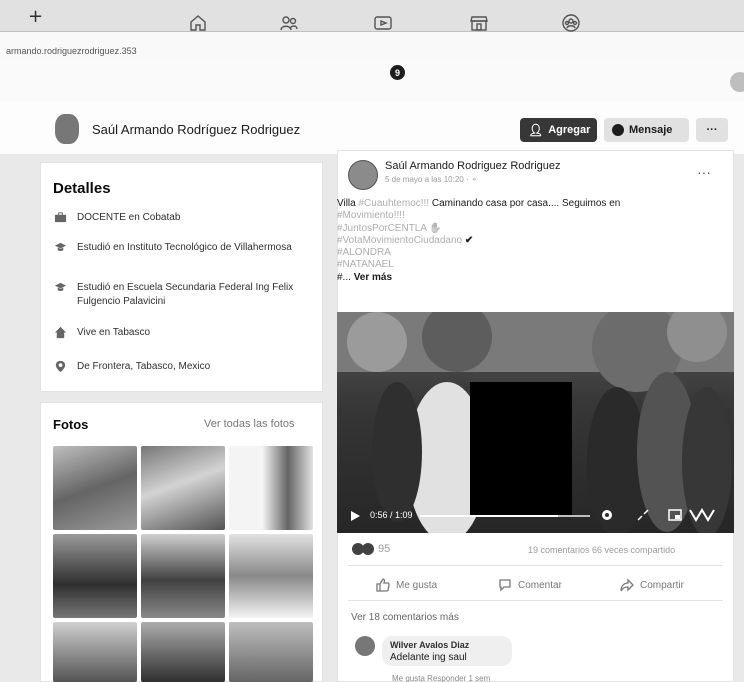 The height and width of the screenshot is (682, 744). Describe the element at coordinates (474, 179) in the screenshot. I see `globe-icon: ⚬` at that location.